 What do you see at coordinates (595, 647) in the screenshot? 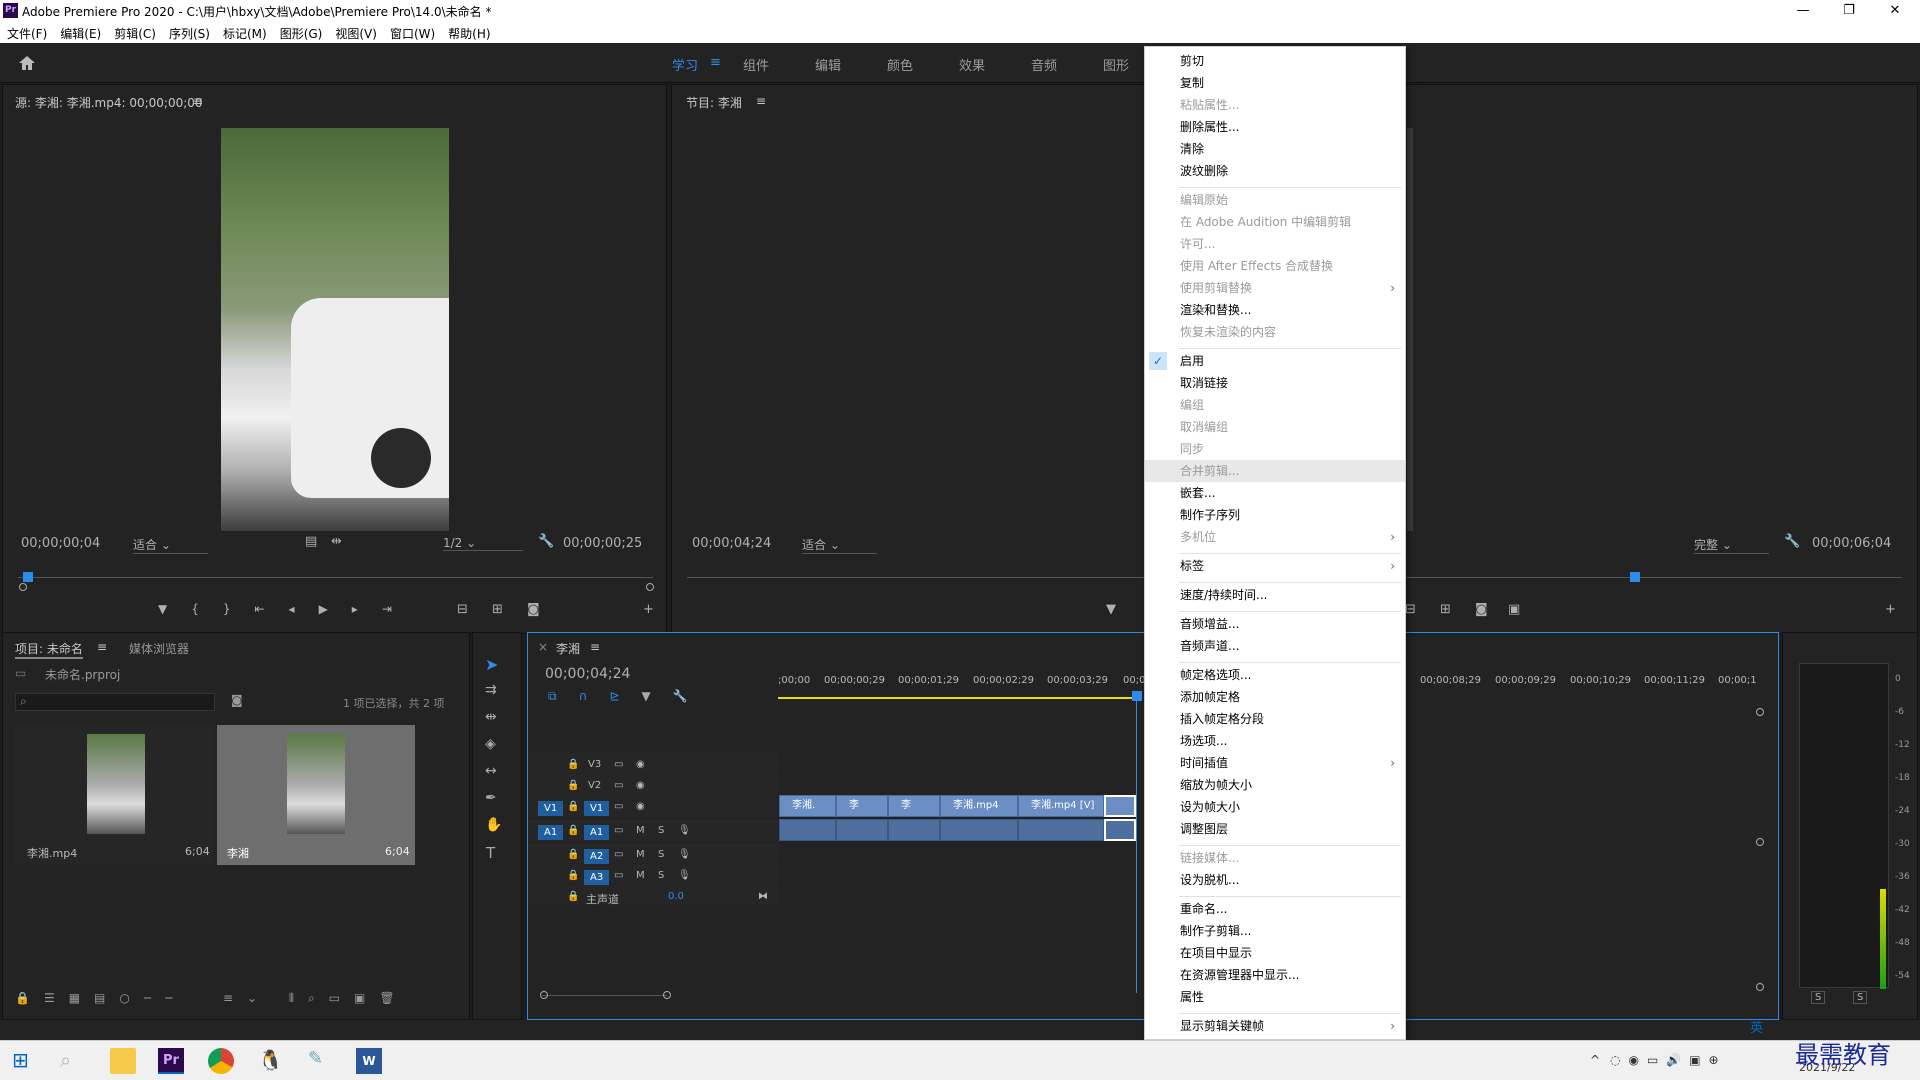
I see `timeline-menu-icon: ≡` at bounding box center [595, 647].